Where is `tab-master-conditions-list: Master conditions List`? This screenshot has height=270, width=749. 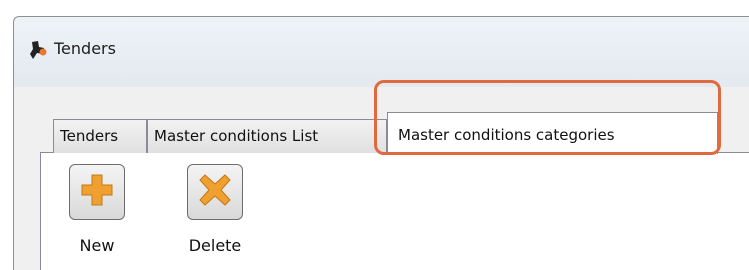 tab-master-conditions-list: Master conditions List is located at coordinates (267, 136).